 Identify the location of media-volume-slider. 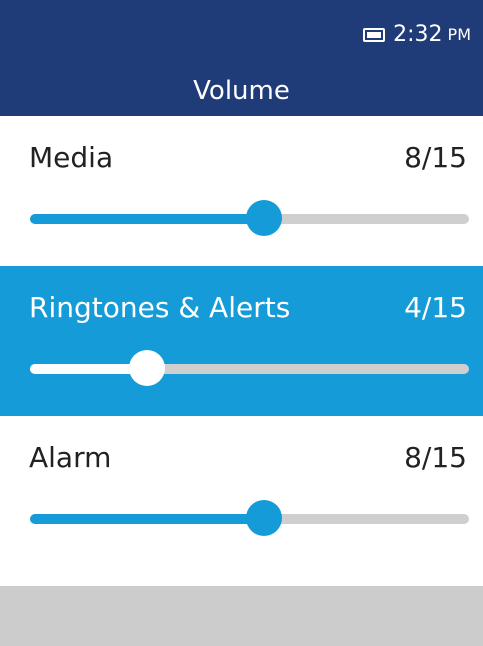
(249, 218).